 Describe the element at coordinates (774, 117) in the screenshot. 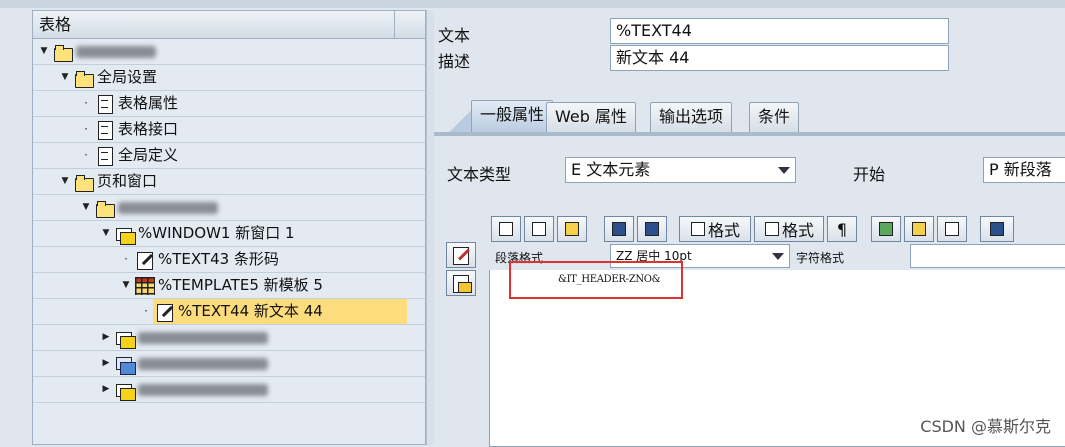

I see `tab-conditions: 条件` at that location.